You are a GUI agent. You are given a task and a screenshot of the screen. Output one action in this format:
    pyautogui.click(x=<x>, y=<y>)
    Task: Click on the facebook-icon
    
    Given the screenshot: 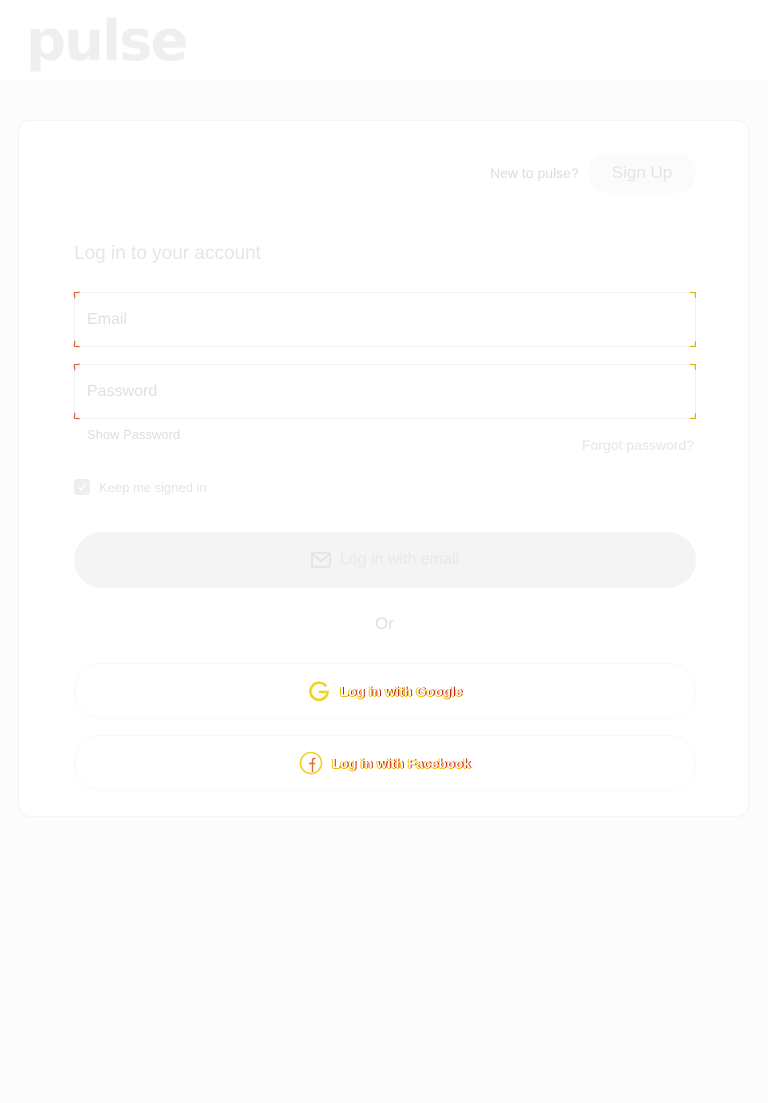 What is the action you would take?
    pyautogui.click(x=311, y=763)
    